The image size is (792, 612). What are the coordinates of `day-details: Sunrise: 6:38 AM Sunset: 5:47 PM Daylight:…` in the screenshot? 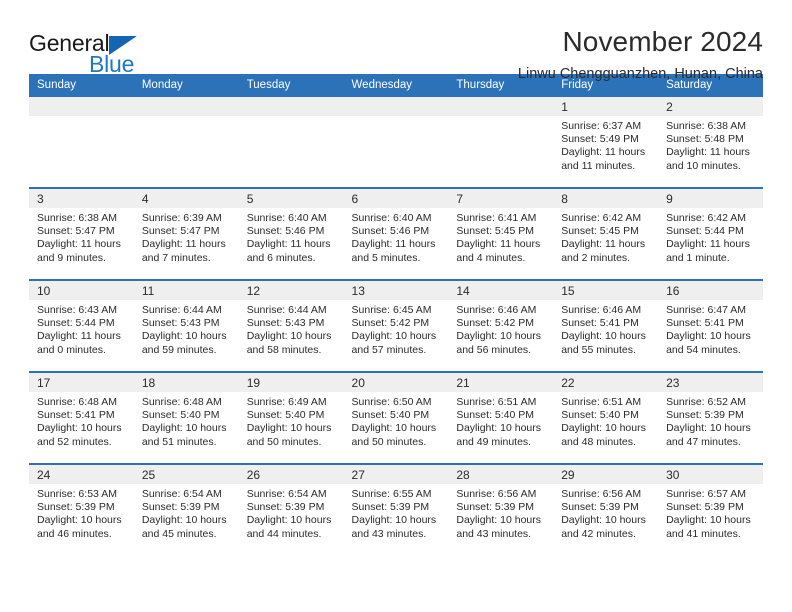 It's located at (81, 236).